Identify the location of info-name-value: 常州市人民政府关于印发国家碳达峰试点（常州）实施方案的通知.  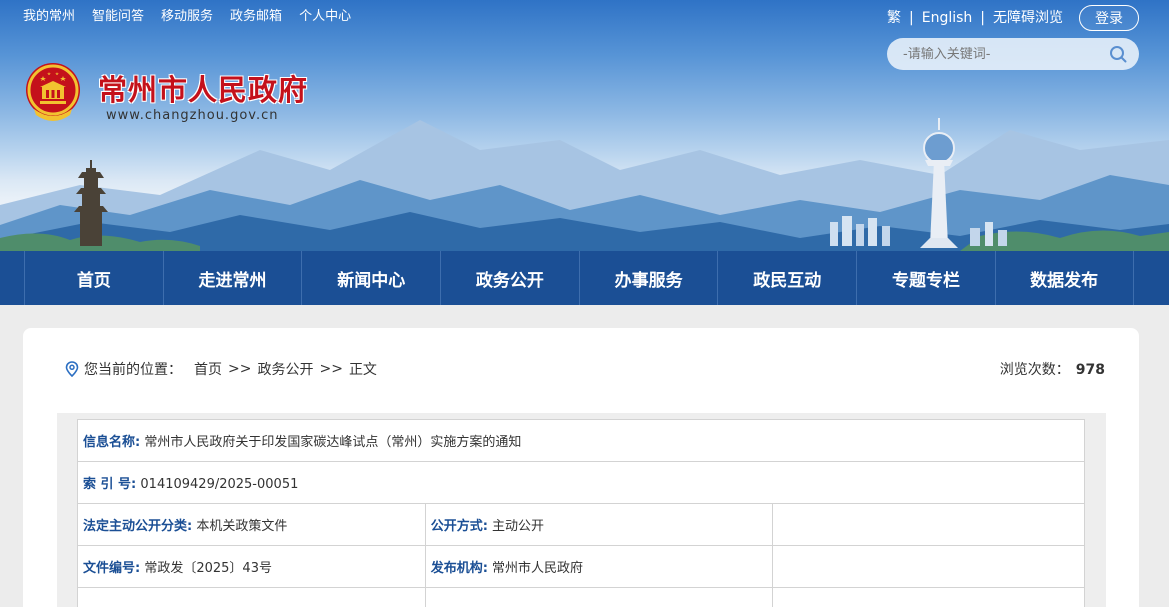
(333, 442).